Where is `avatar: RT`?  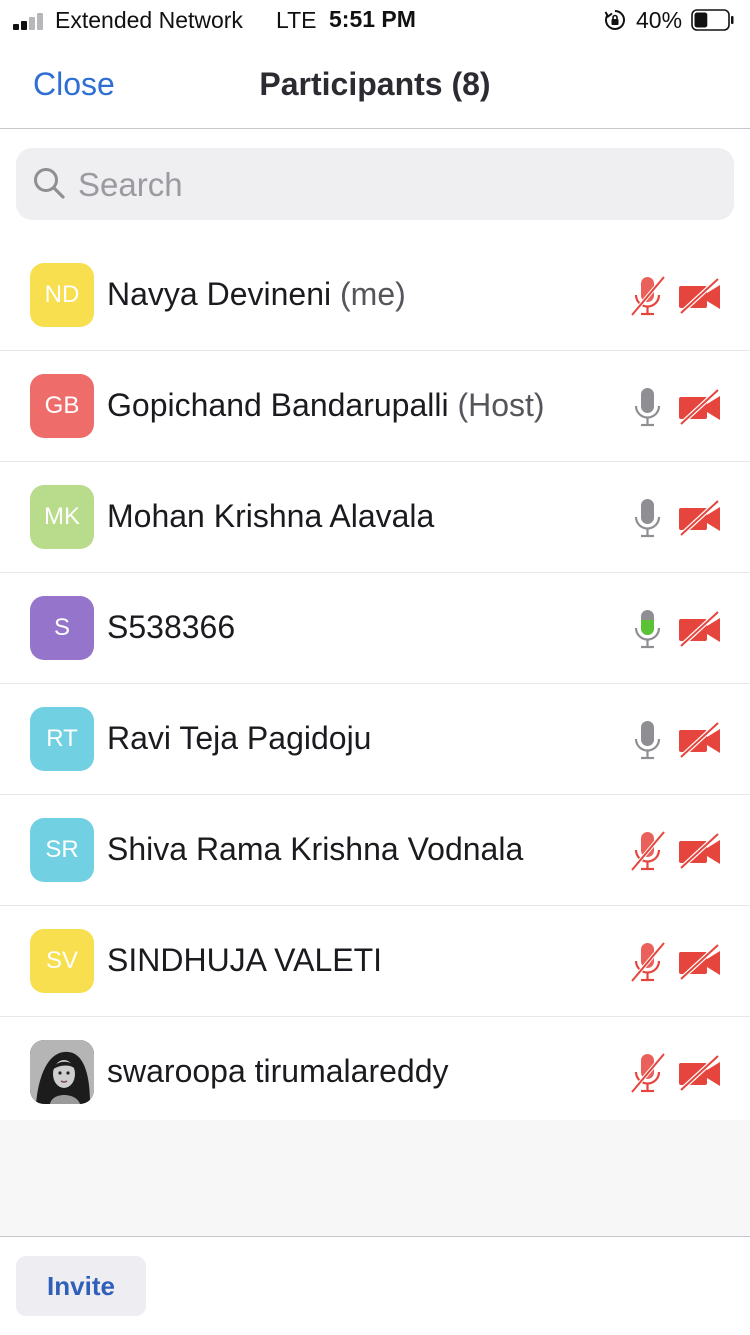 avatar: RT is located at coordinates (62, 739).